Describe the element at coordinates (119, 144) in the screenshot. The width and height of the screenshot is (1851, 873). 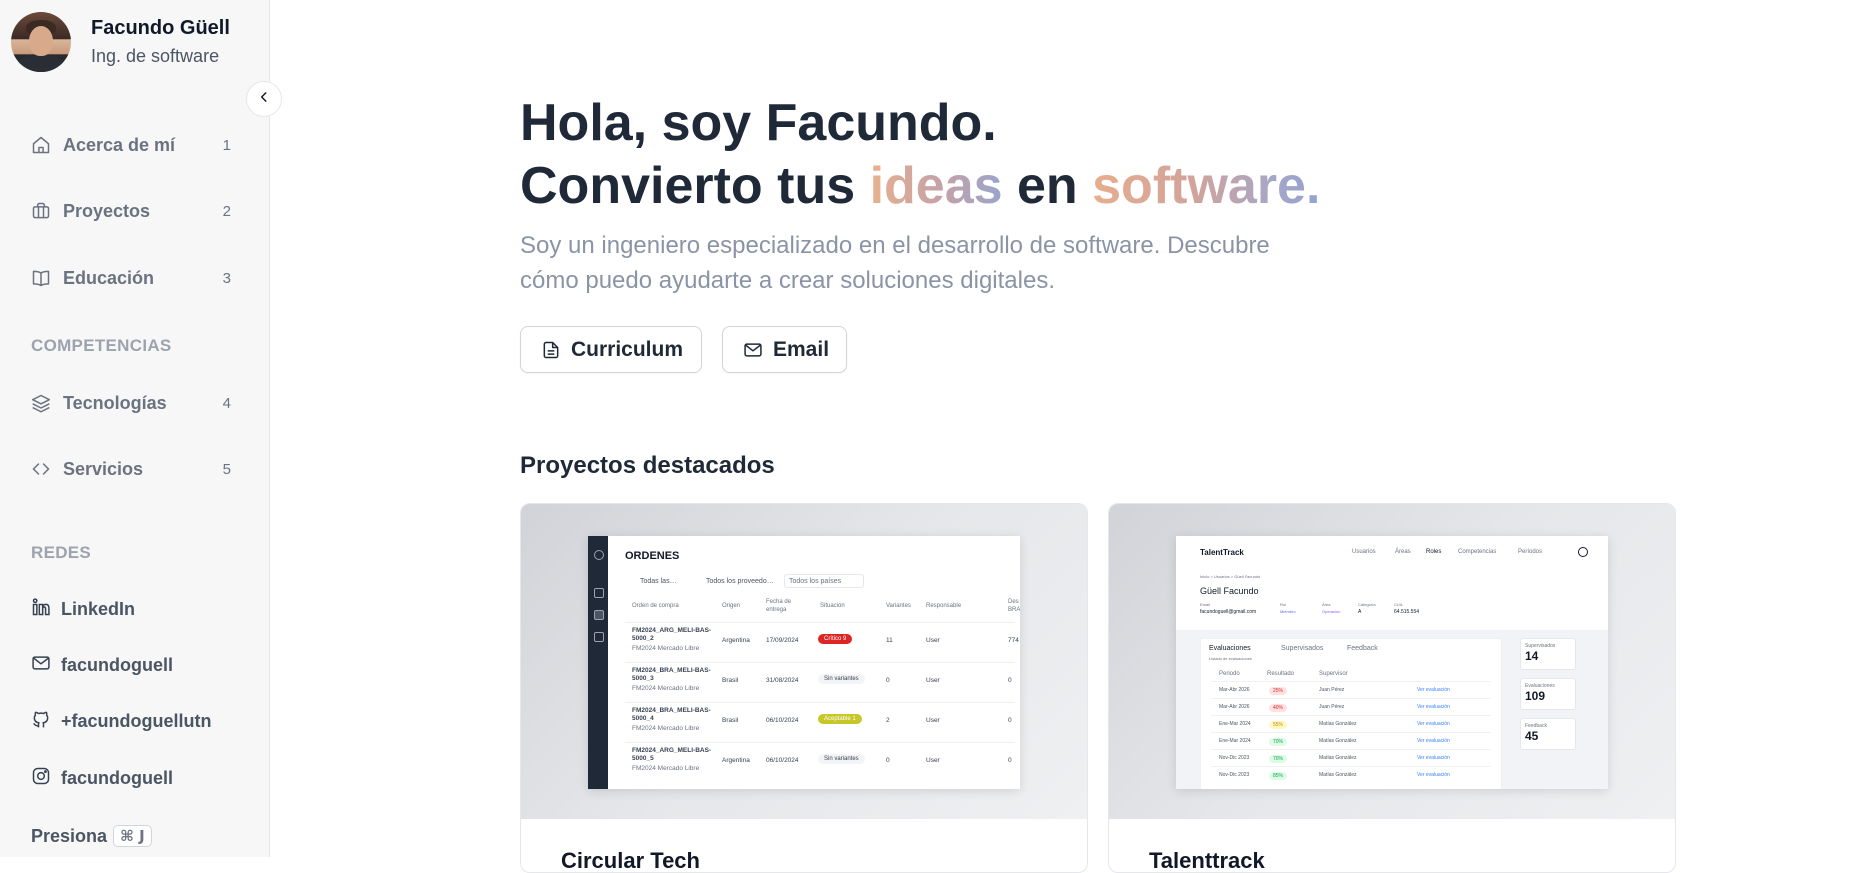
I see `sidebar-item-label: Acerca de mí` at that location.